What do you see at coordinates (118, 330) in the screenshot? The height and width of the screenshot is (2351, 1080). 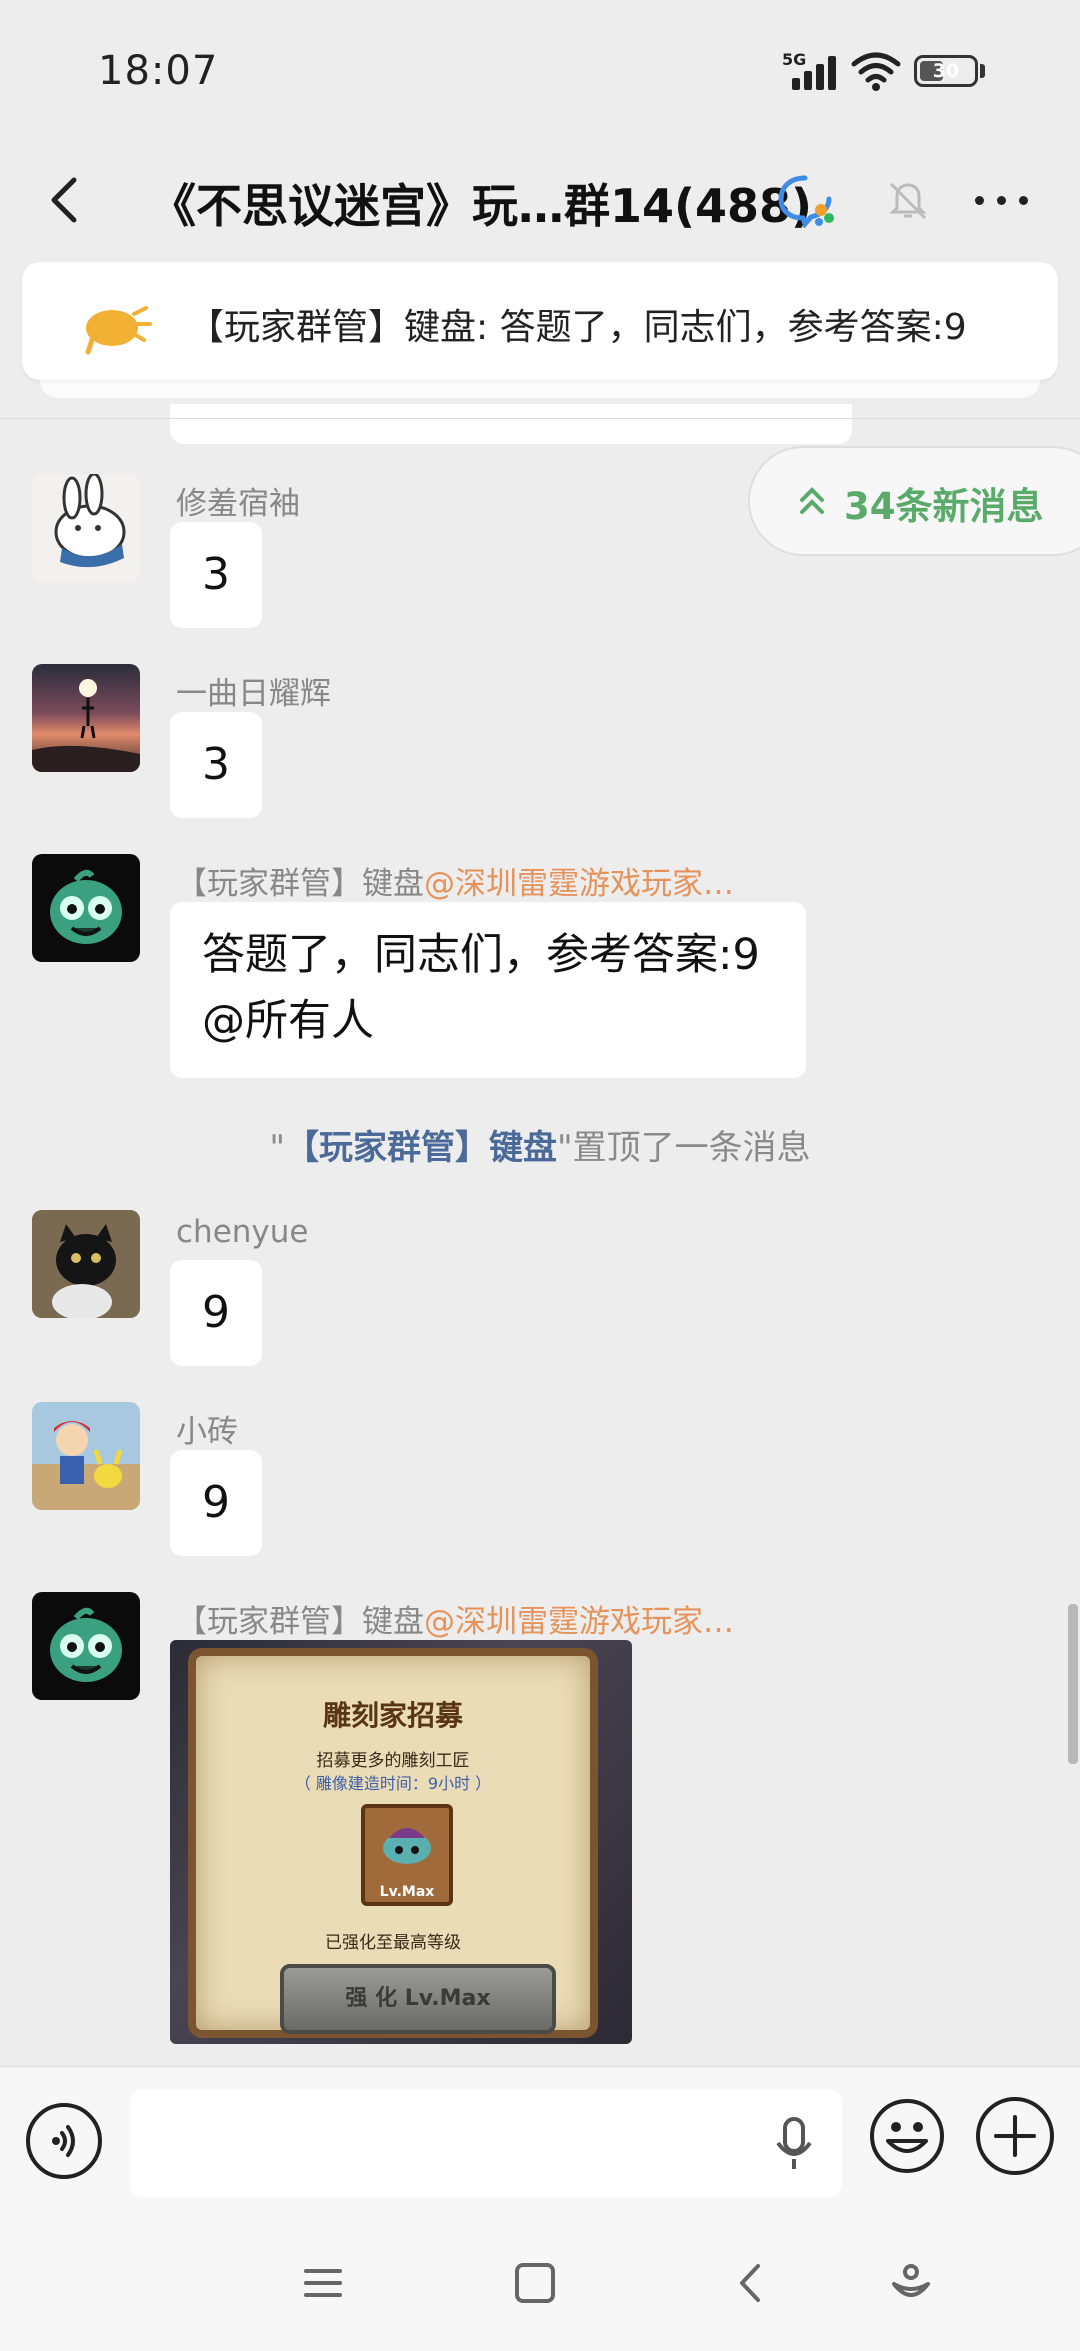 I see `megaphone-icon` at bounding box center [118, 330].